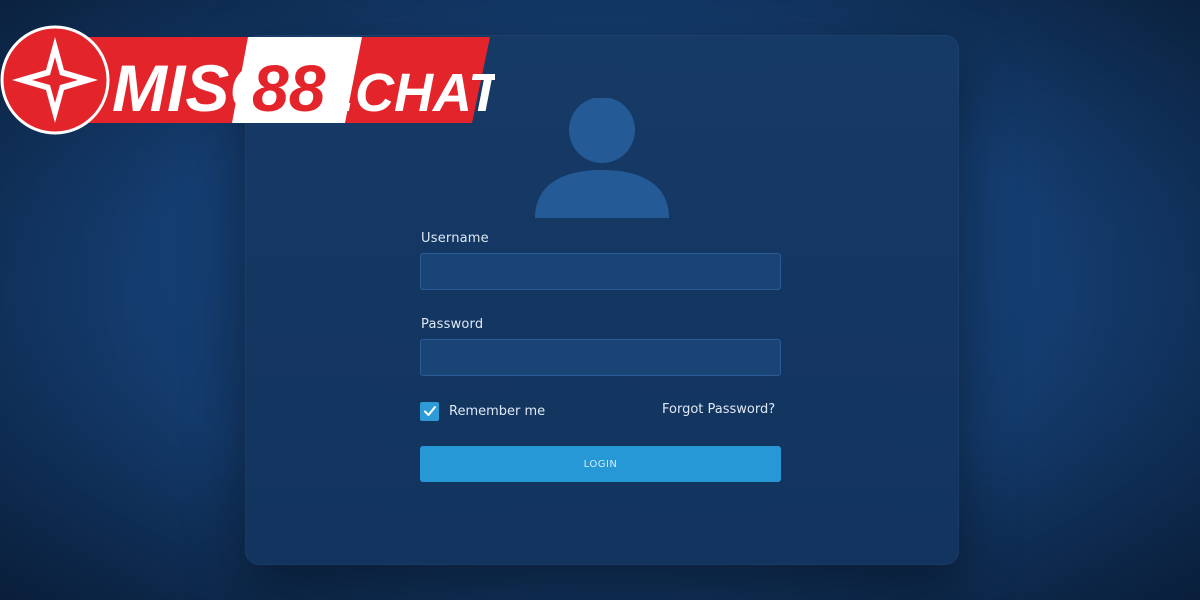 This screenshot has width=1200, height=600. Describe the element at coordinates (497, 411) in the screenshot. I see `remember-me-label: Remember me` at that location.